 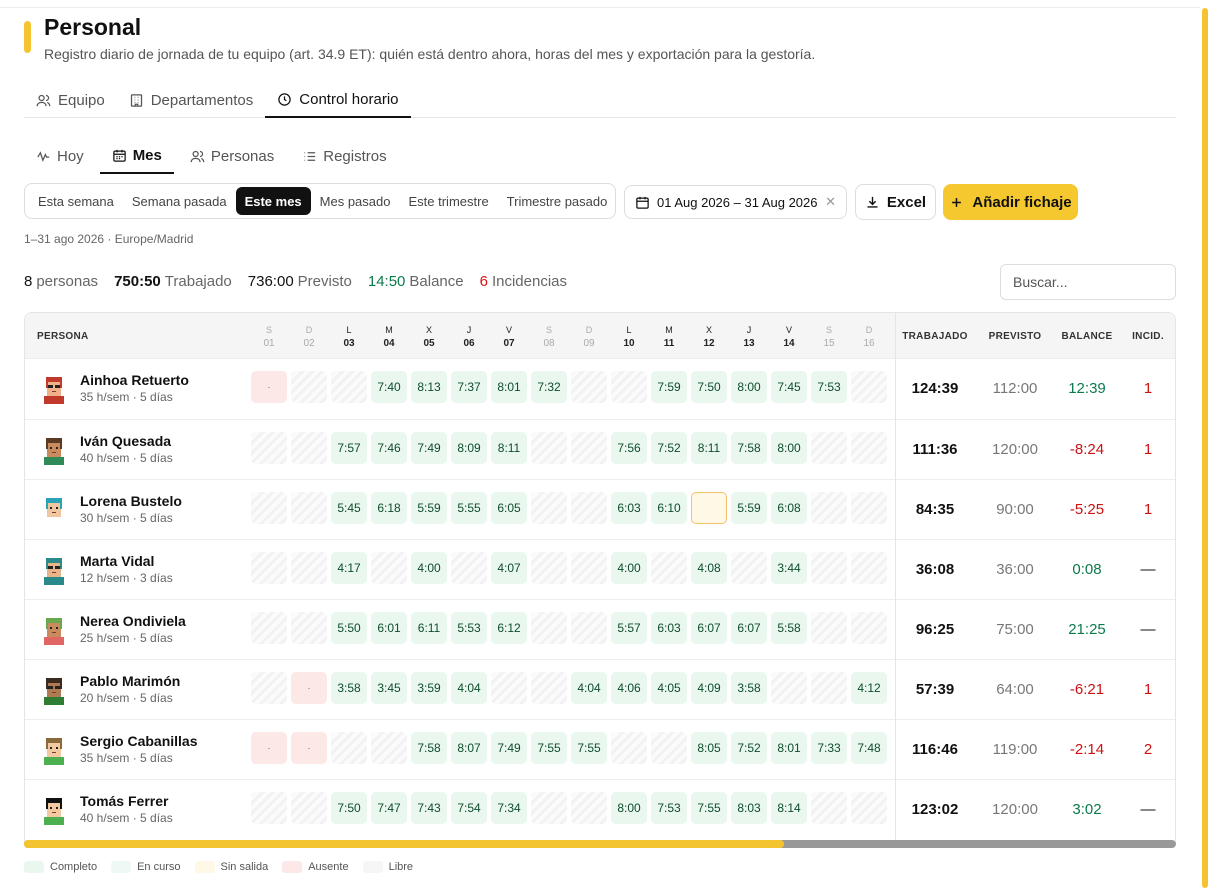 I want to click on day-cell-absent: ·, so click(x=269, y=748).